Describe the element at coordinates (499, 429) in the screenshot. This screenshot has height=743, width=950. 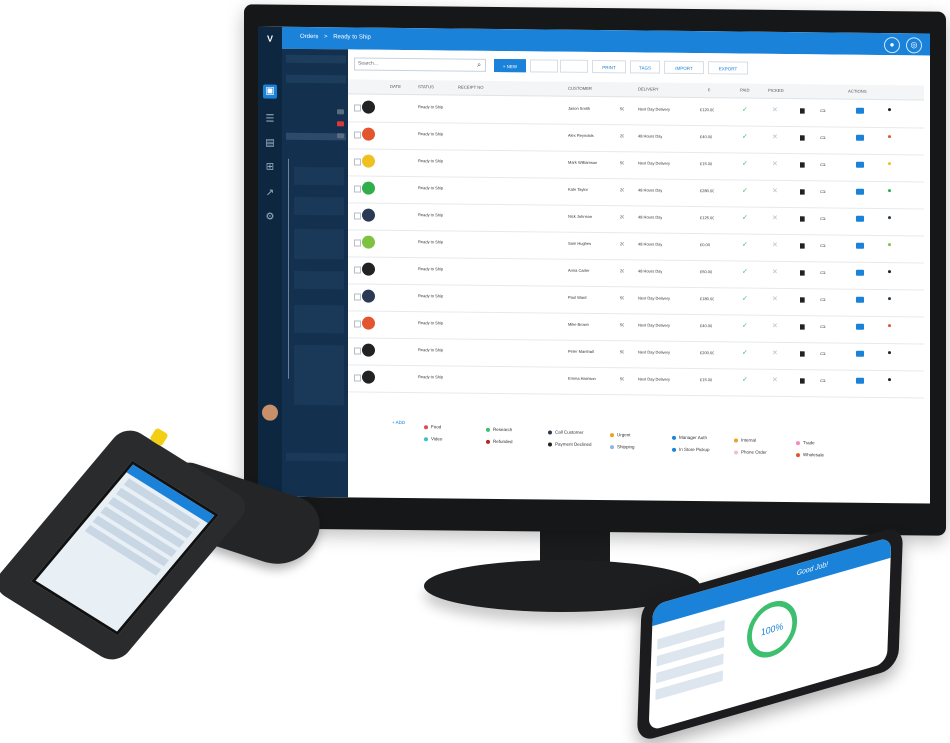
I see `legend-item: Research` at that location.